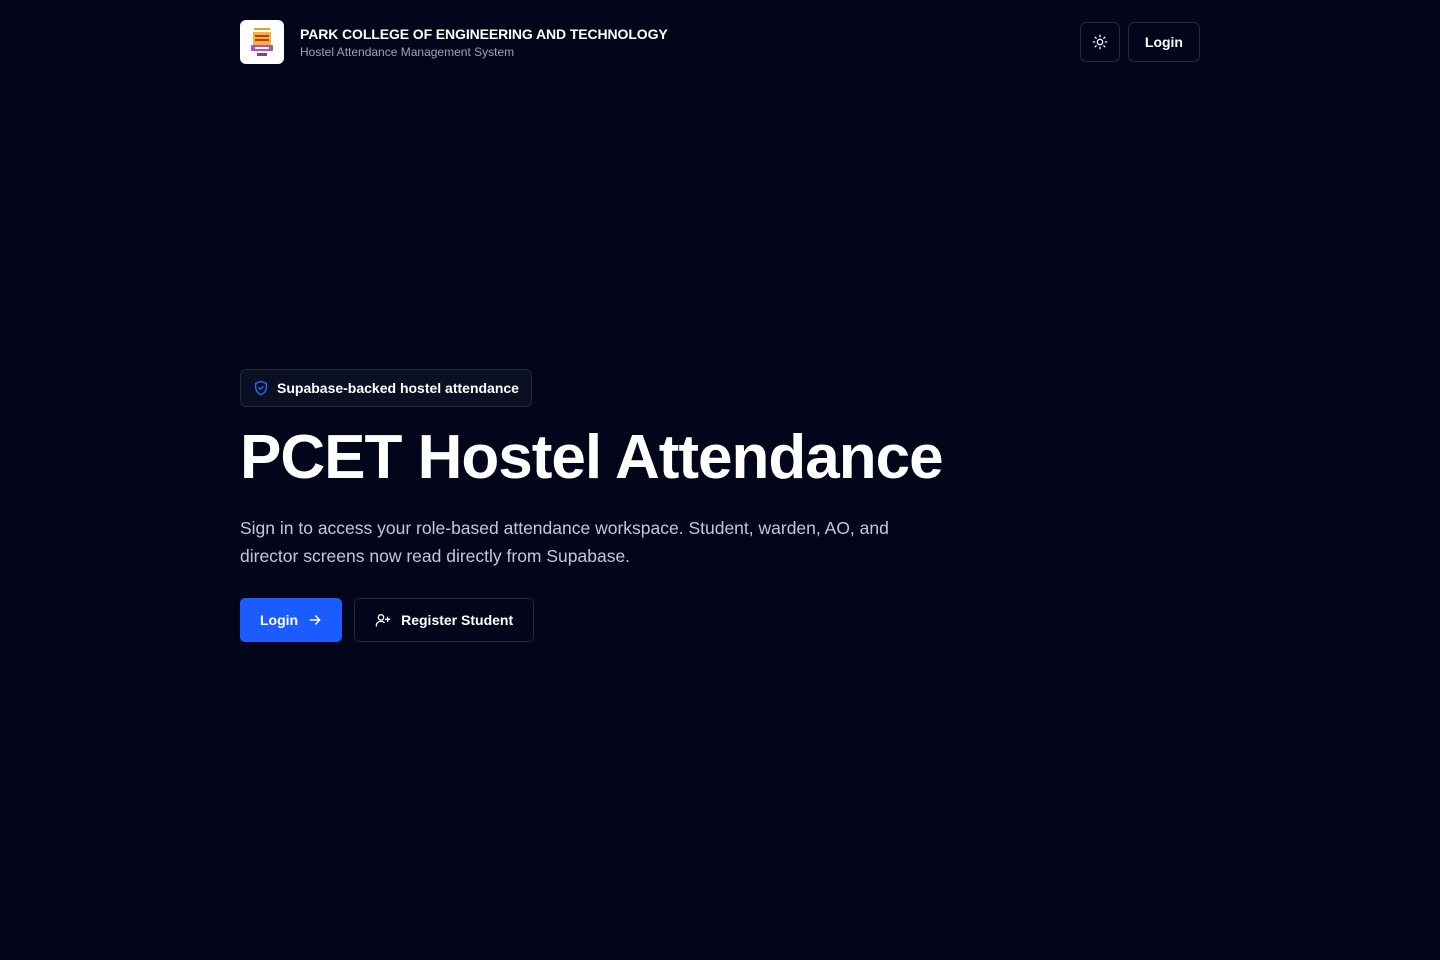  What do you see at coordinates (457, 620) in the screenshot?
I see `register-button-label: Register Student` at bounding box center [457, 620].